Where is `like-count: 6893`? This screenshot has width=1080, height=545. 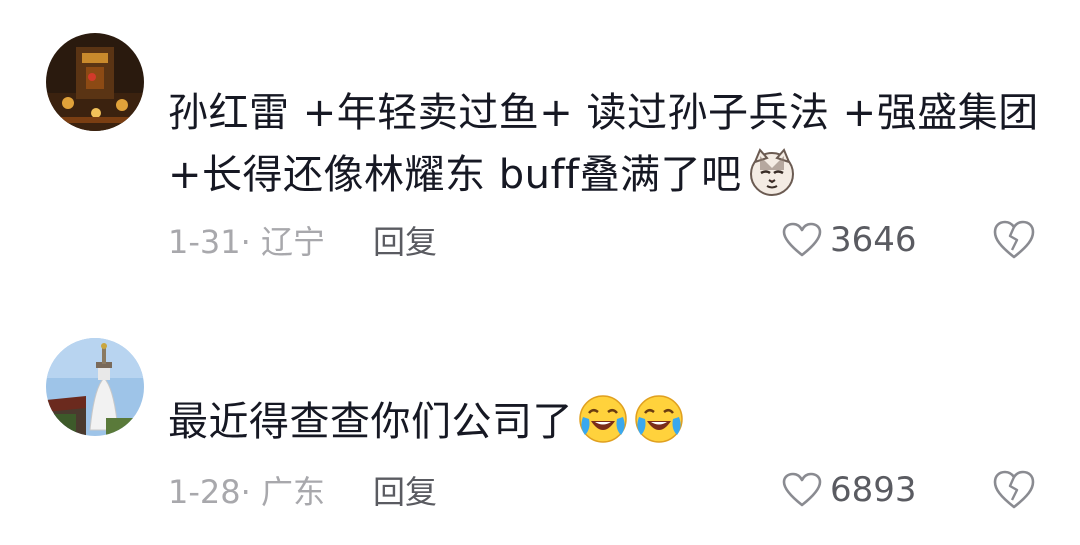 like-count: 6893 is located at coordinates (873, 490).